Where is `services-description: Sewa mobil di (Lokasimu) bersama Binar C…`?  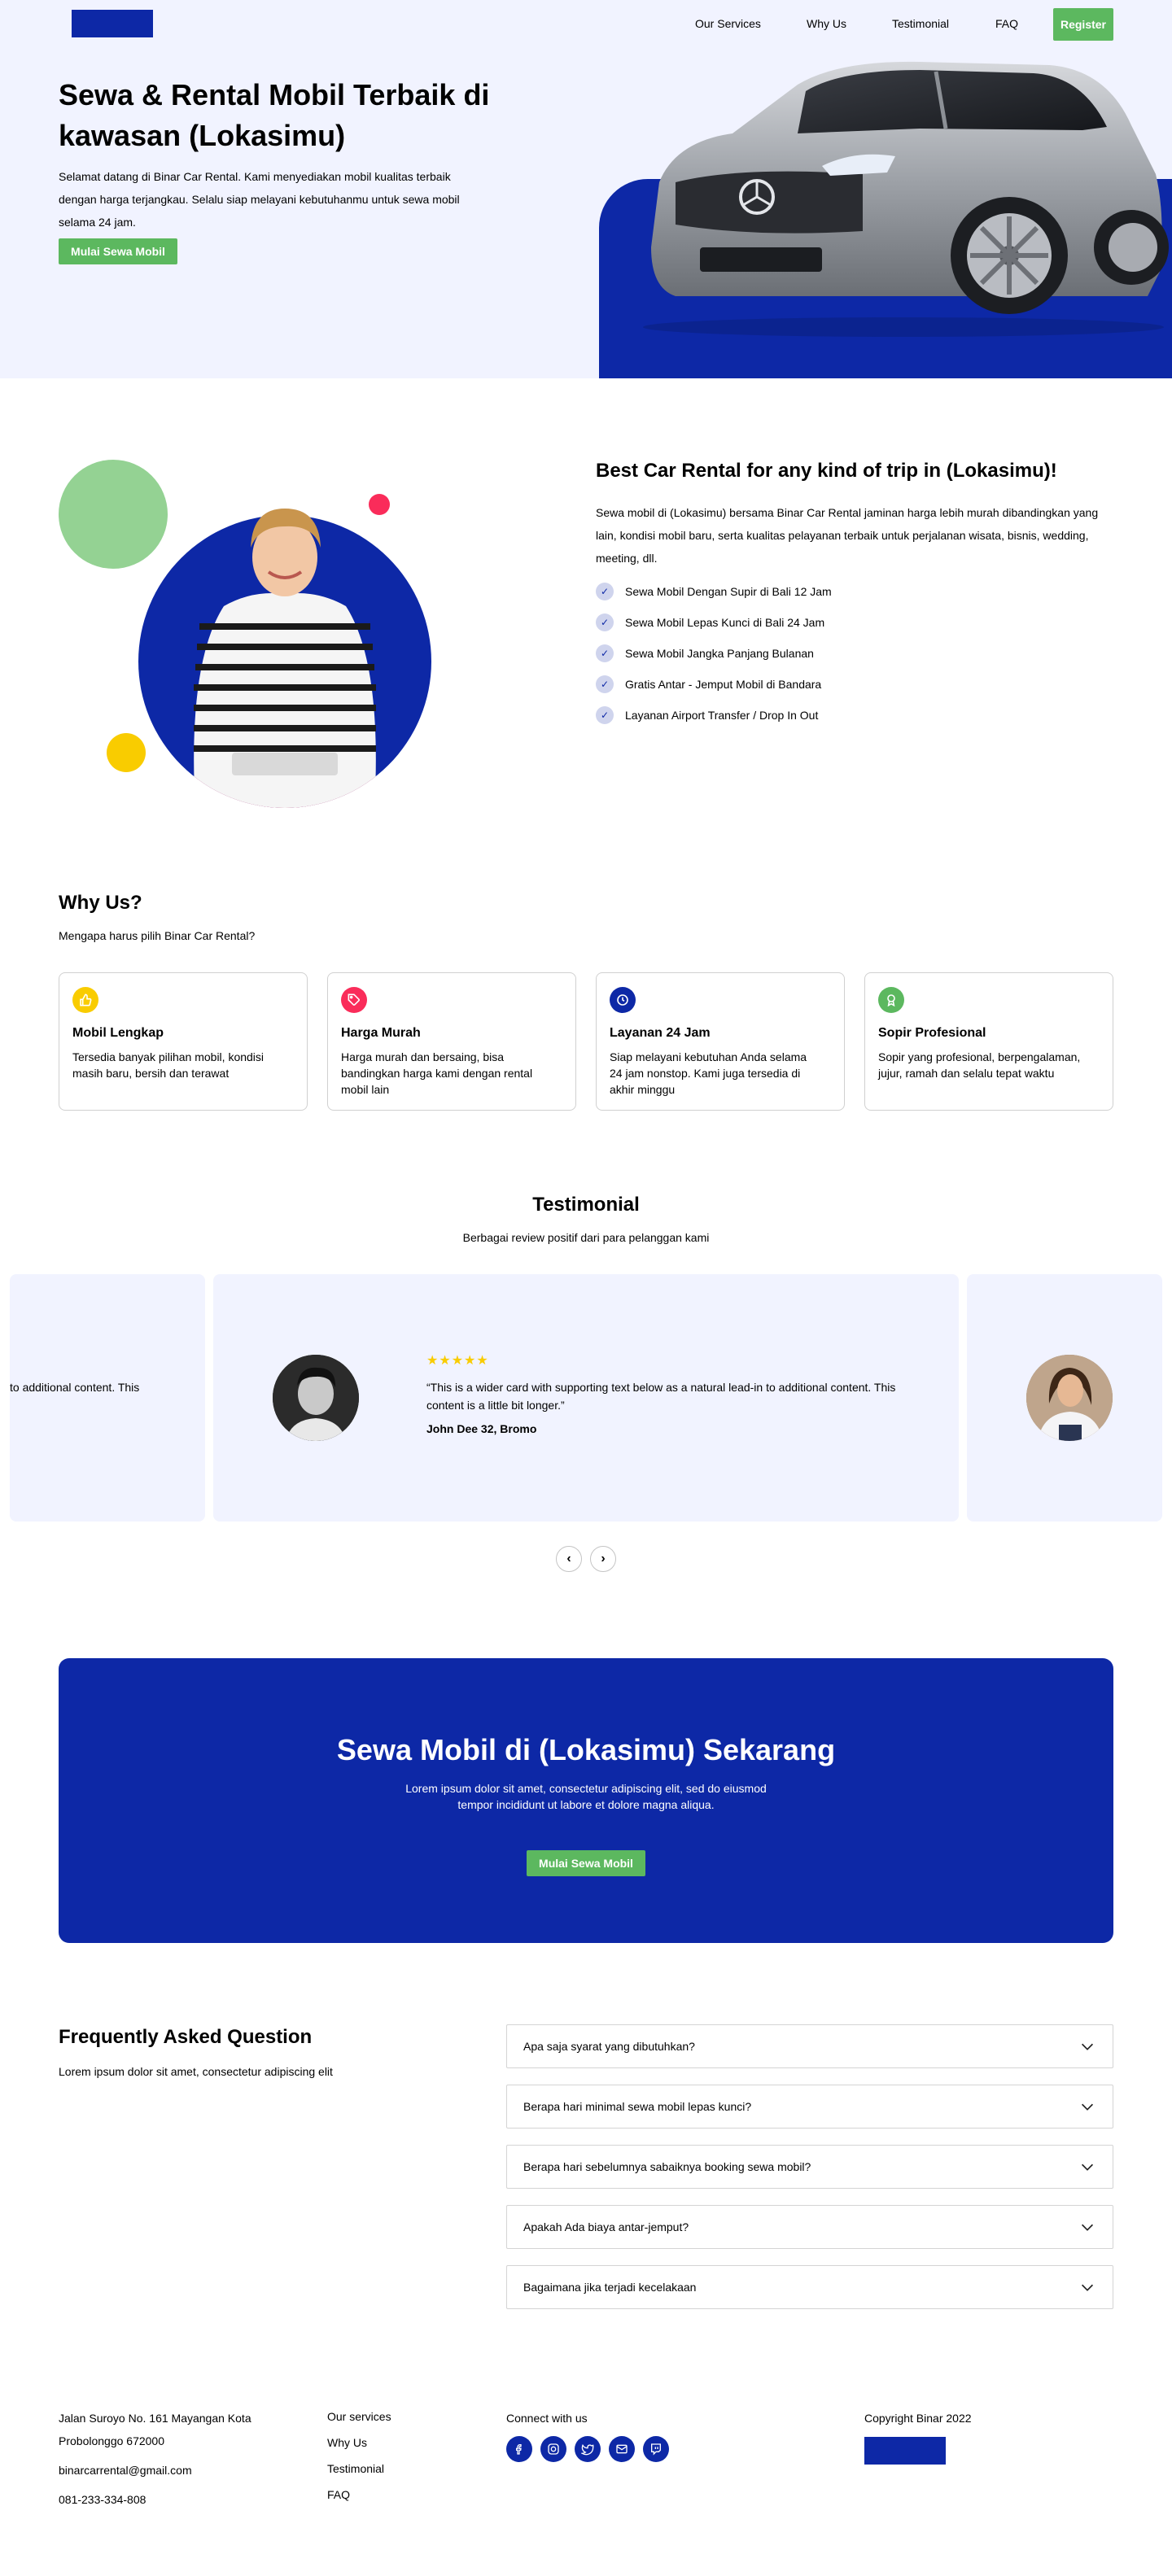 services-description: Sewa mobil di (Lokasimu) bersama Binar C… is located at coordinates (848, 535).